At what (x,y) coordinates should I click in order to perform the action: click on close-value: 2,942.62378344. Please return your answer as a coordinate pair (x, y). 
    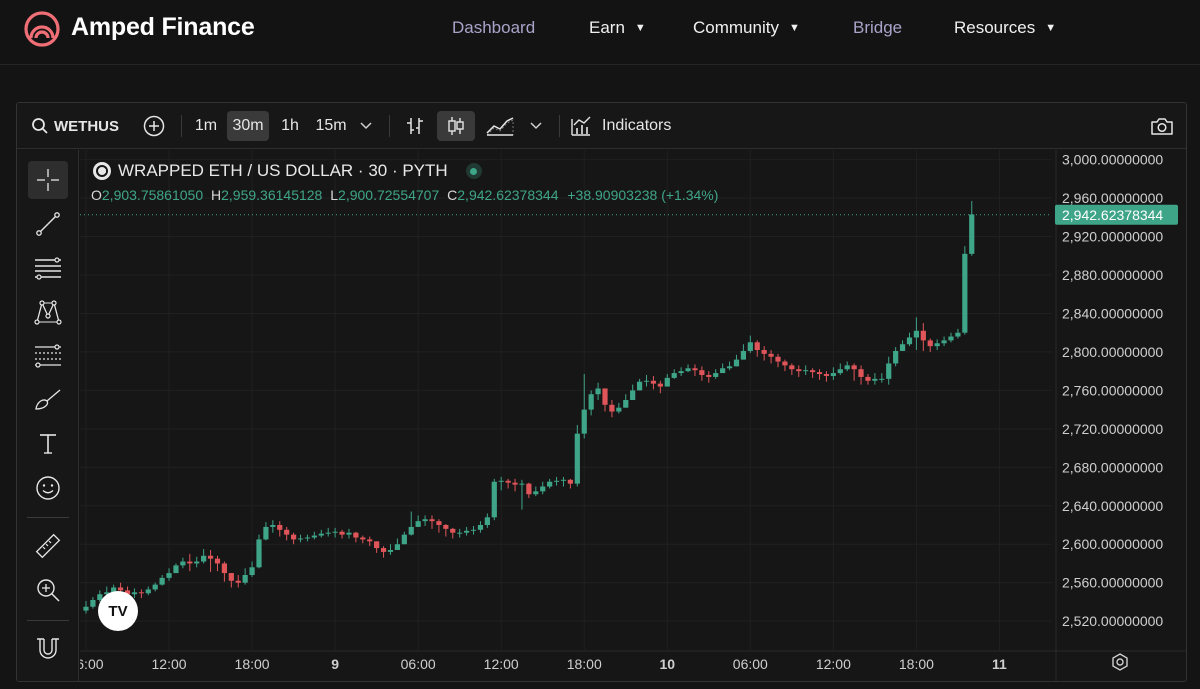
    Looking at the image, I should click on (508, 195).